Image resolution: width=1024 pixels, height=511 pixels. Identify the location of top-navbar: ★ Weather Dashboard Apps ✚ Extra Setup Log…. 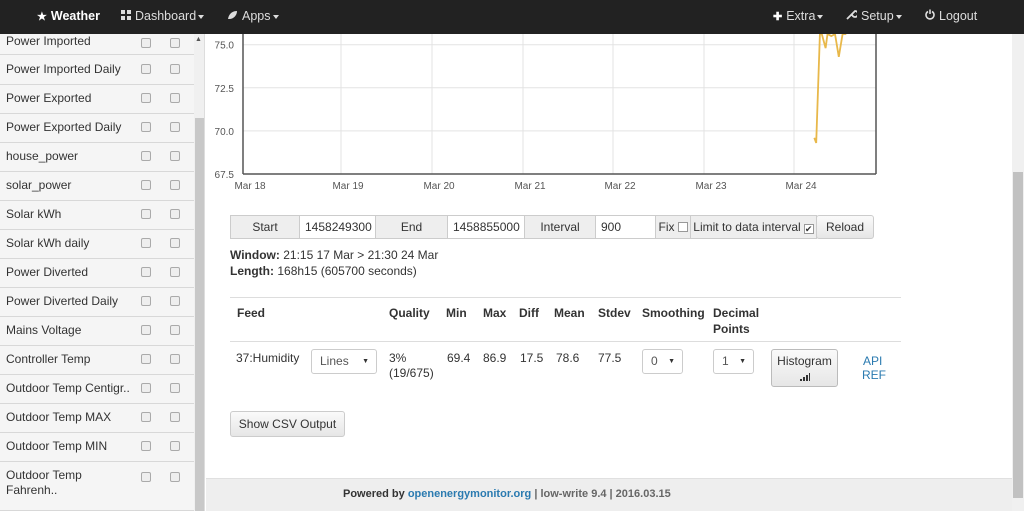
(512, 17).